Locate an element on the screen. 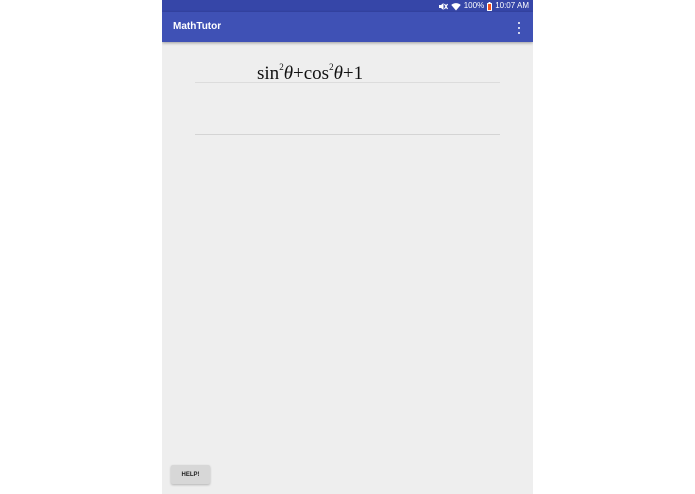  input-line-divider is located at coordinates (347, 134).